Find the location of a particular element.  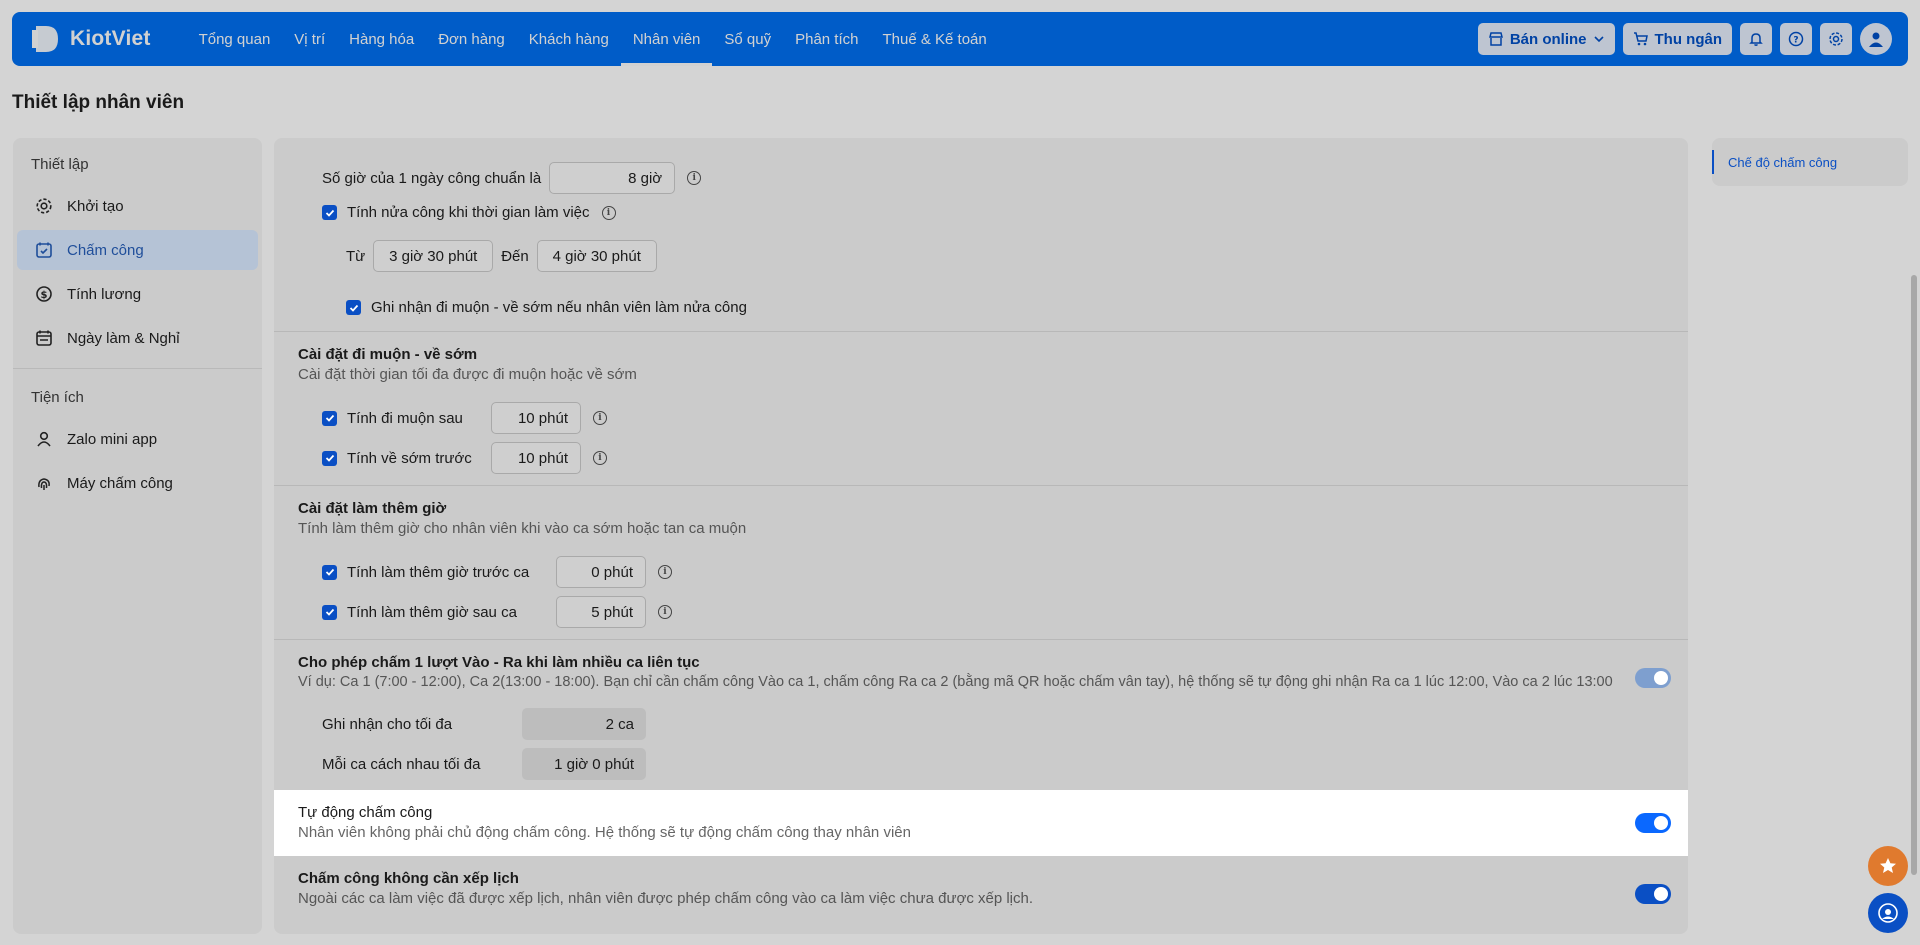

overtime-title: Cài đặt làm thêm giờ is located at coordinates (372, 508).